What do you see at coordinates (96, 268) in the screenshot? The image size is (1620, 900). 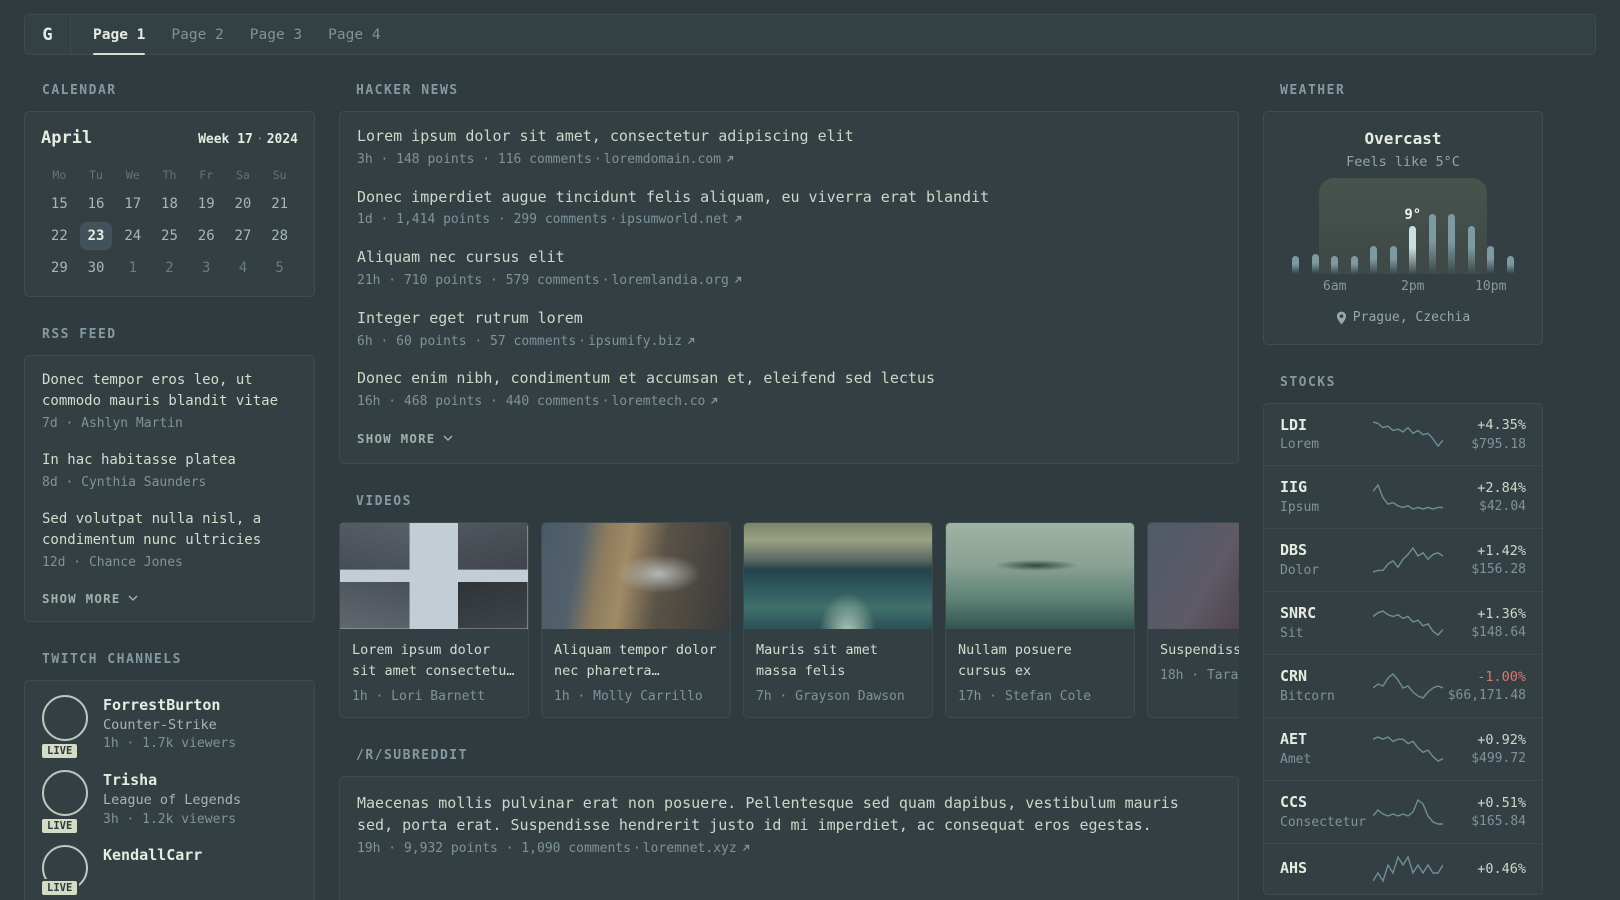 I see `calendar-day: 30` at bounding box center [96, 268].